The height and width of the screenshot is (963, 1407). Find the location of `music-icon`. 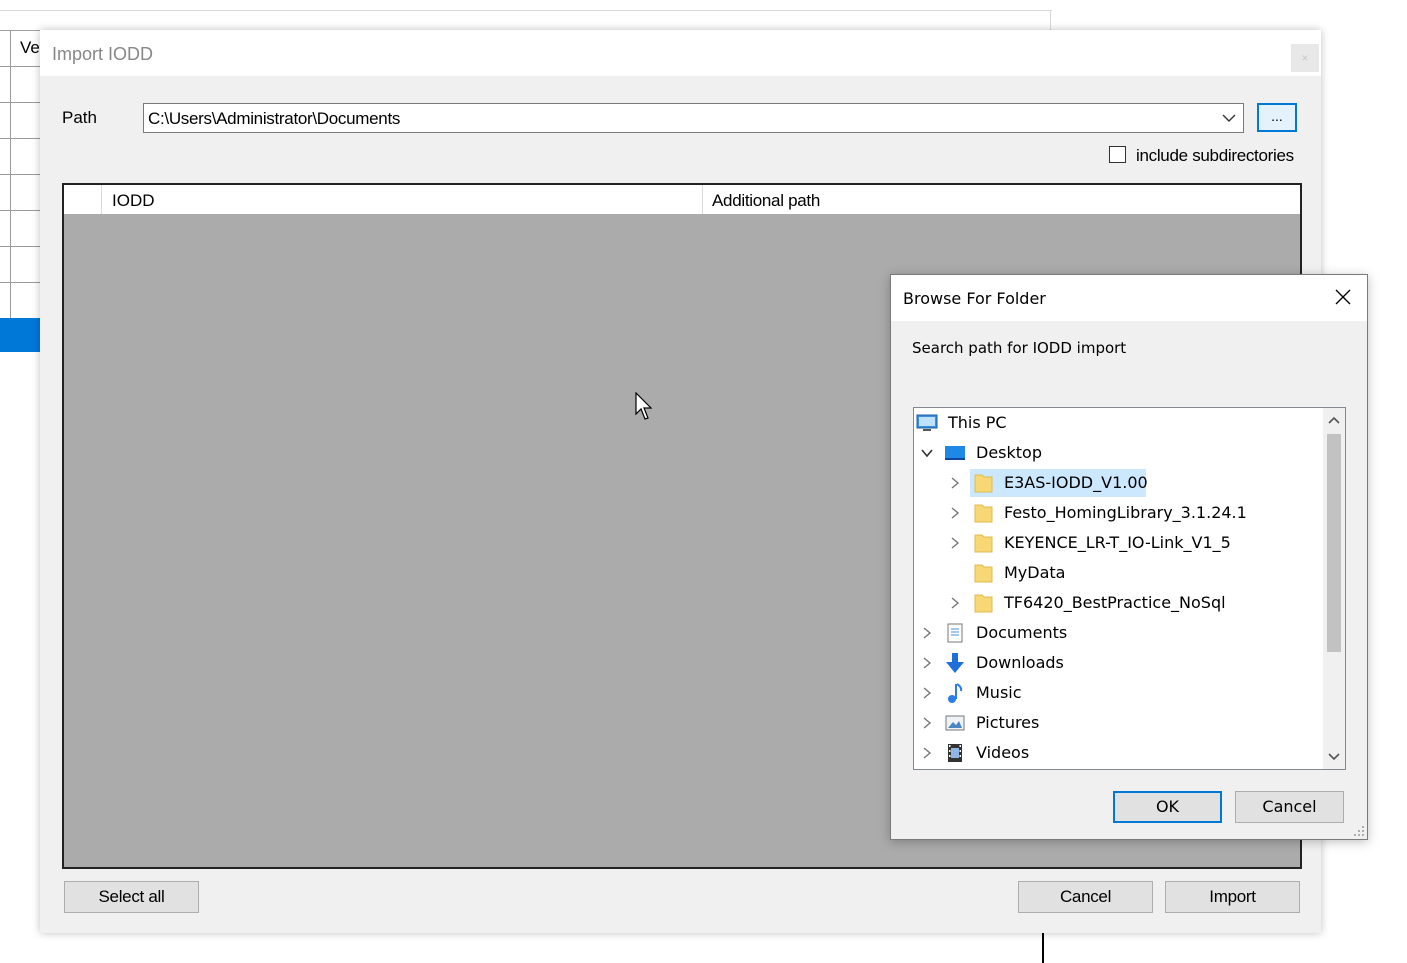

music-icon is located at coordinates (955, 693).